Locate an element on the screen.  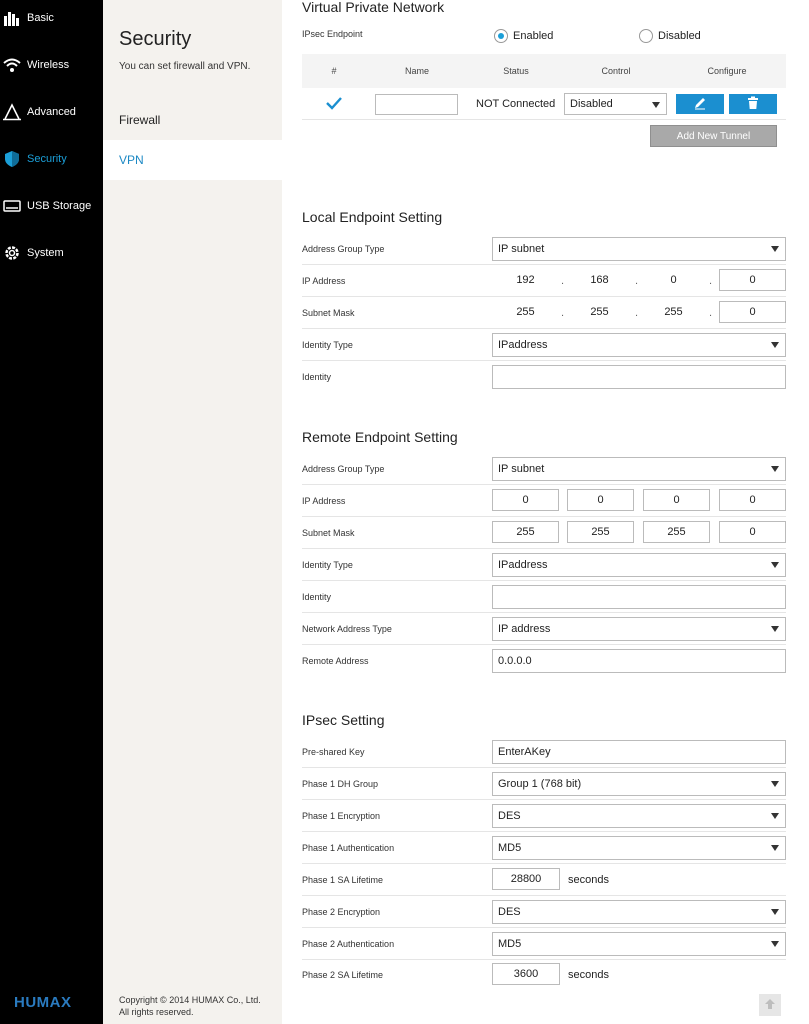
advanced-icon is located at coordinates (12, 112).